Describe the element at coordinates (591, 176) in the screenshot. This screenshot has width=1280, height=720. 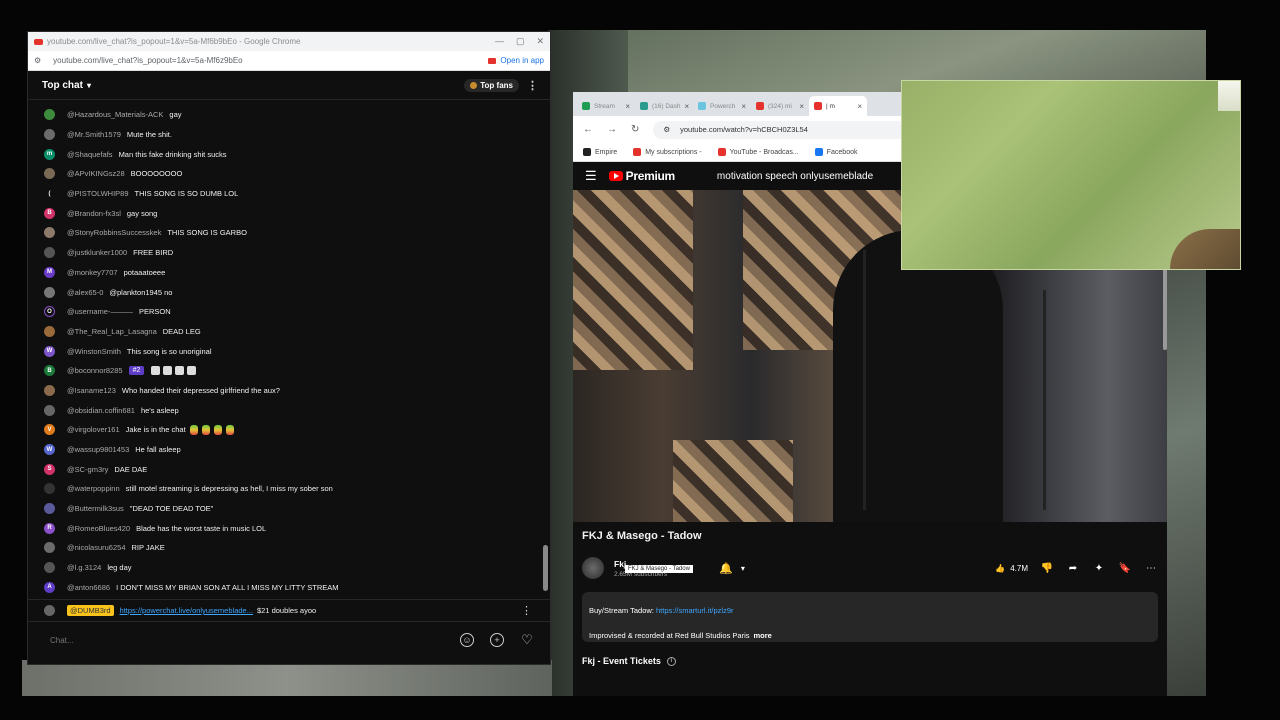
I see `menu-icon: ☰` at that location.